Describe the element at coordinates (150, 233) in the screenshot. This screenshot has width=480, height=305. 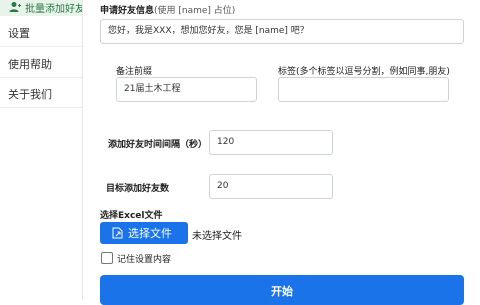
I see `choose-file-label: 选择文件` at that location.